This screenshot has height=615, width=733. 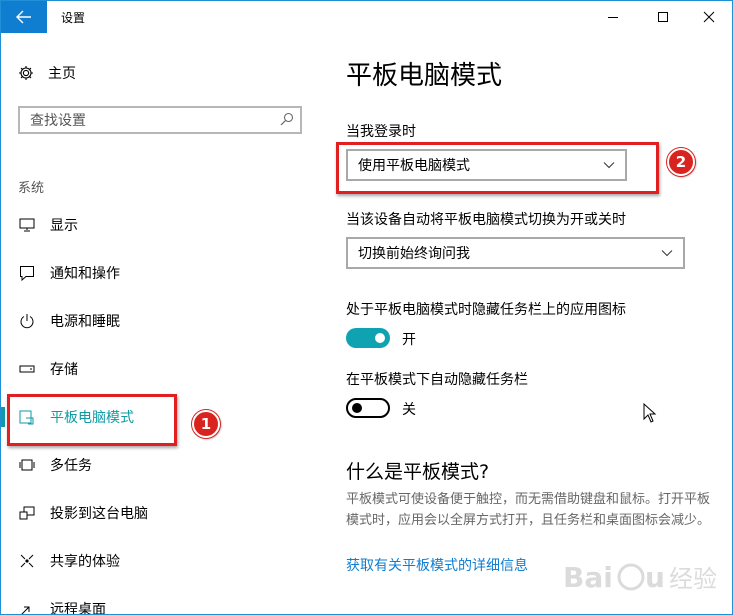 I want to click on close-icon, so click(x=709, y=17).